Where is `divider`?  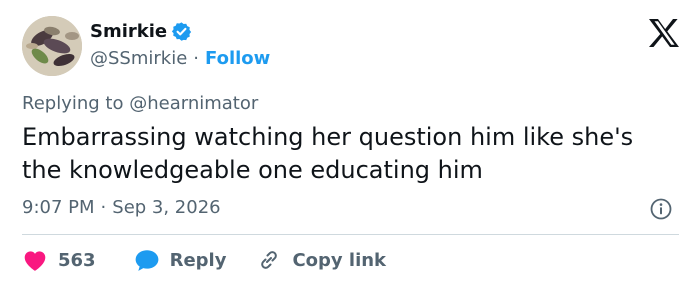 divider is located at coordinates (350, 234).